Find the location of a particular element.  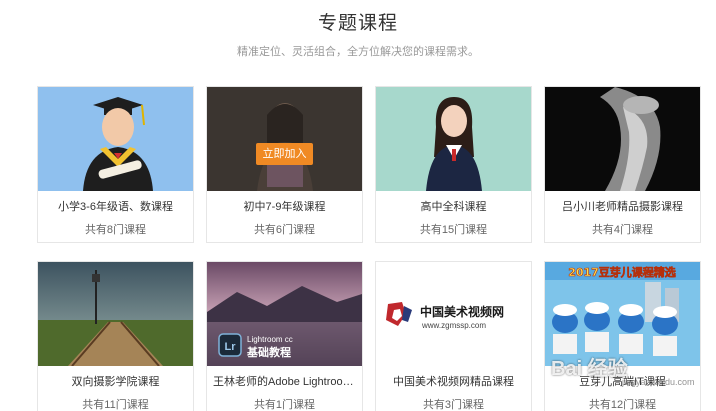

course-thumbnail: 2017豆芽儿课程精选 is located at coordinates (622, 314).